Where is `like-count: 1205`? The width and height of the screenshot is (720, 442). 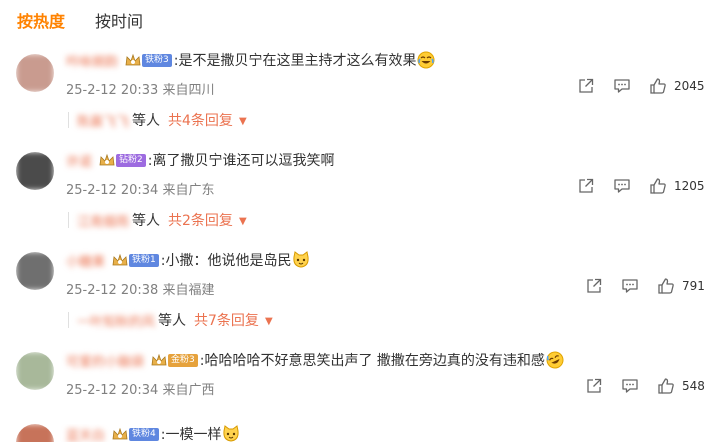
like-count: 1205 is located at coordinates (689, 186).